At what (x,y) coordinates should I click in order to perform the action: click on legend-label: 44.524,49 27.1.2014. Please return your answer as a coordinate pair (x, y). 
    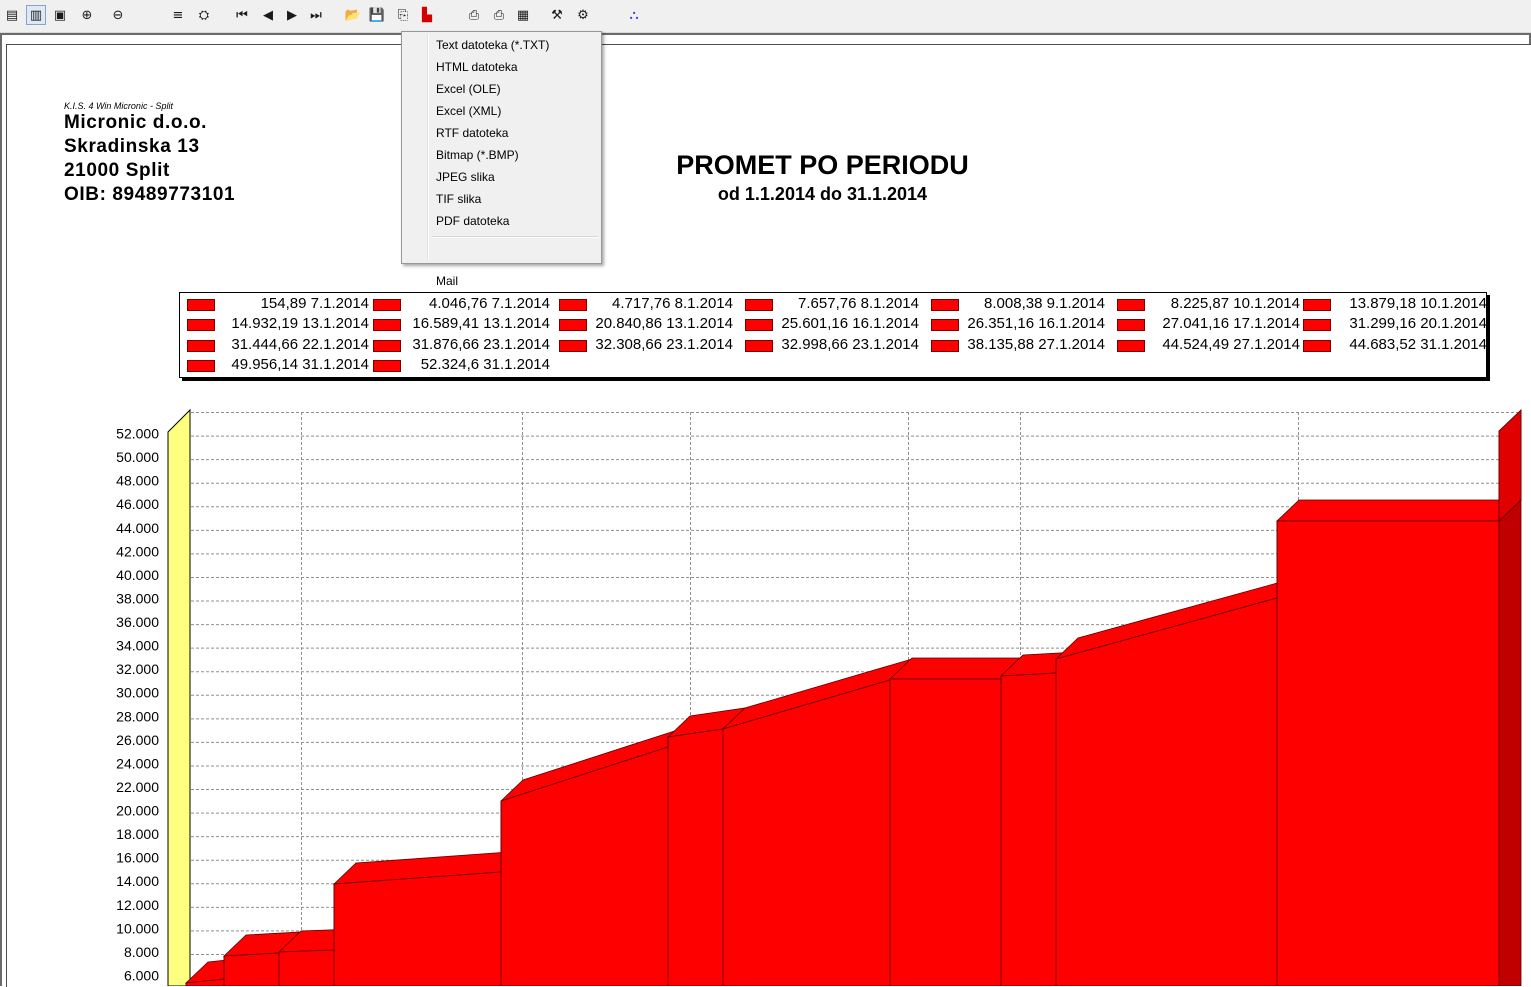
    Looking at the image, I should click on (1231, 344).